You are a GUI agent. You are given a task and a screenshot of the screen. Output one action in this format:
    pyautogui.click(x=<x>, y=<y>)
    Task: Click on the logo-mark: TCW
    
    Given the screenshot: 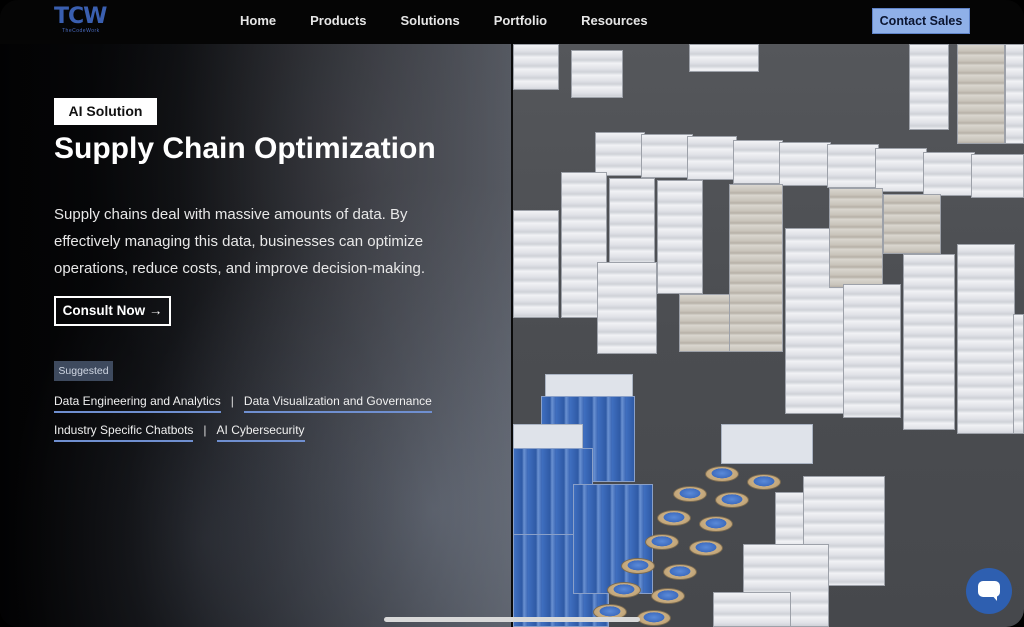 What is the action you would take?
    pyautogui.click(x=80, y=16)
    